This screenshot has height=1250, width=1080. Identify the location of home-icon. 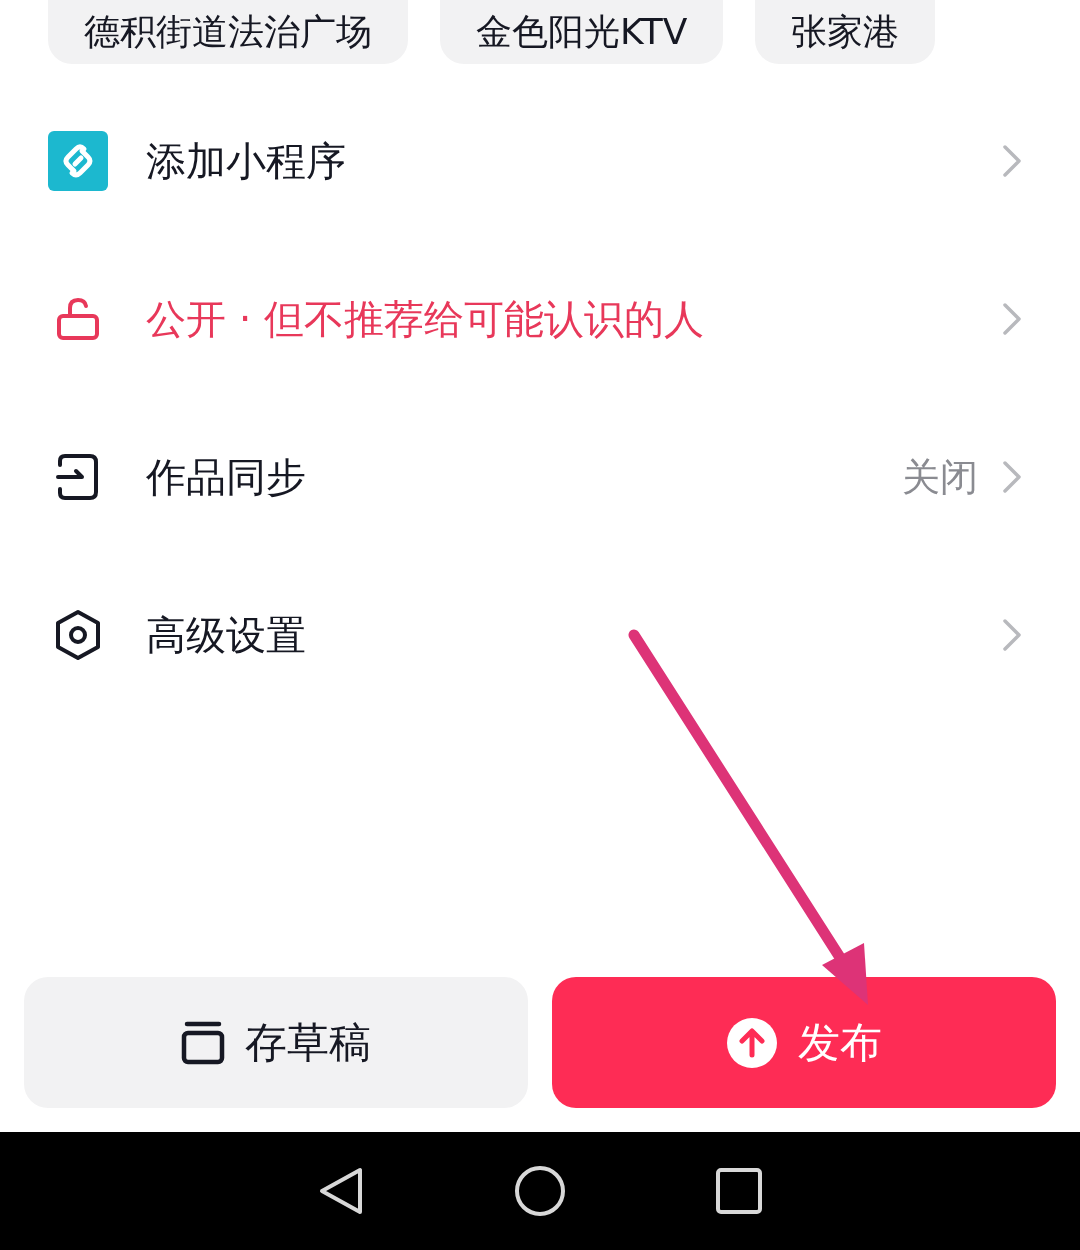
(540, 1191).